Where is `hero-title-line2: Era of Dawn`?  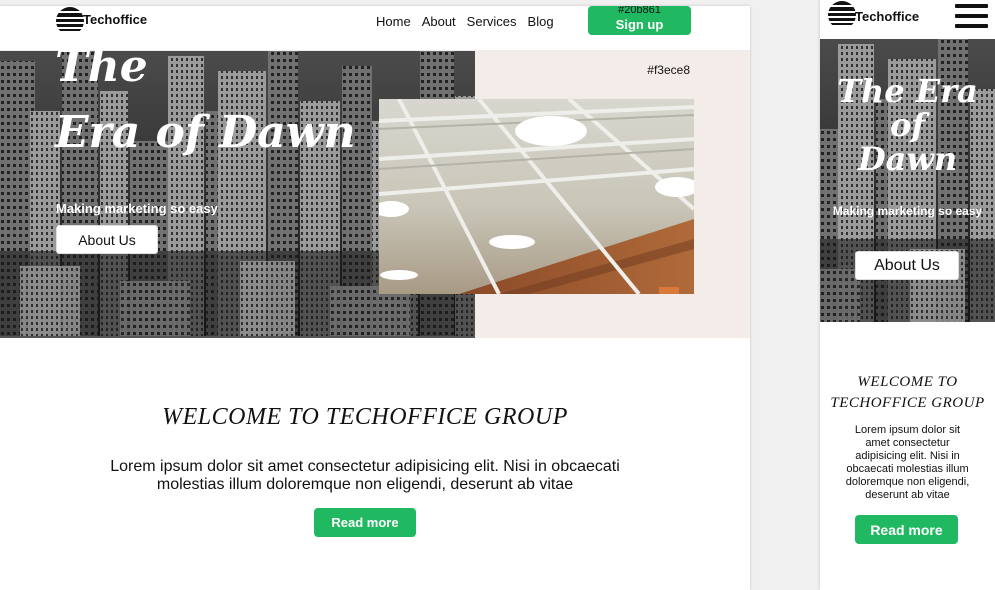
hero-title-line2: Era of Dawn is located at coordinates (205, 132).